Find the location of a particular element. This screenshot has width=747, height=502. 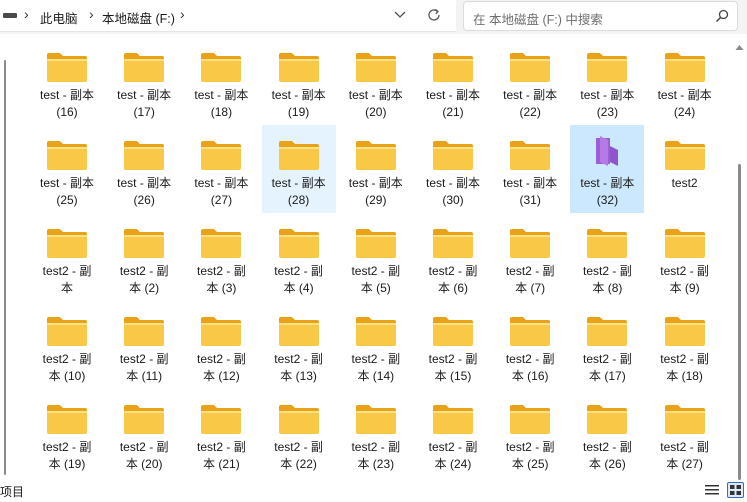

folder-label: test2 - 副 本 (10) is located at coordinates (67, 367).